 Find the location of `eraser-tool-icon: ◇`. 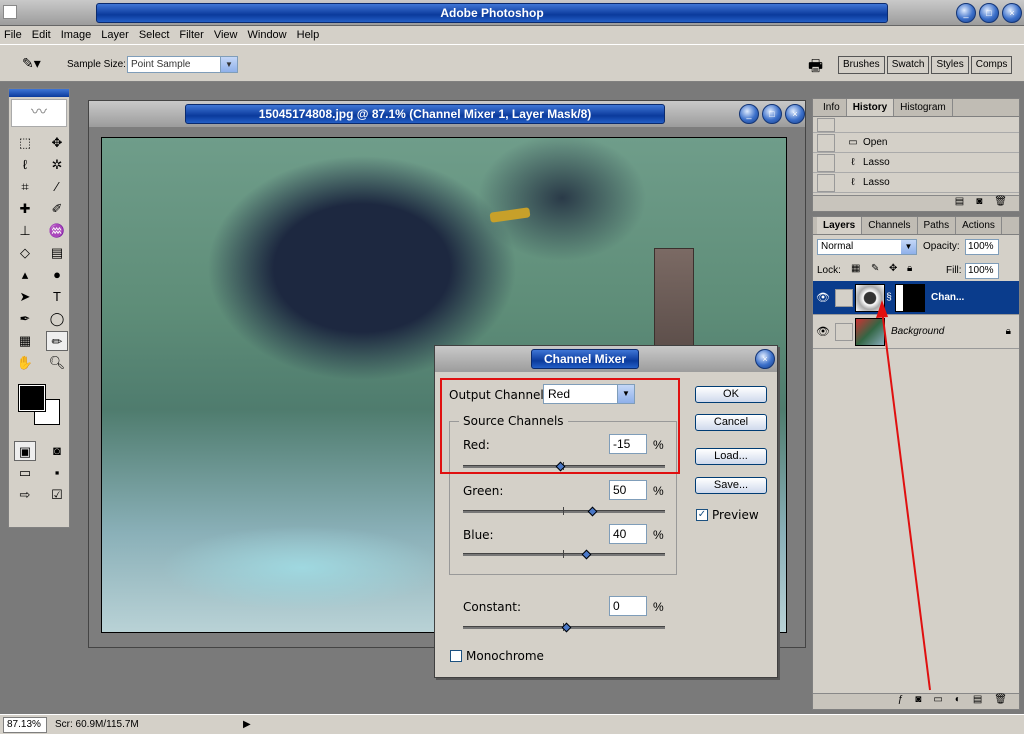

eraser-tool-icon: ◇ is located at coordinates (25, 253).